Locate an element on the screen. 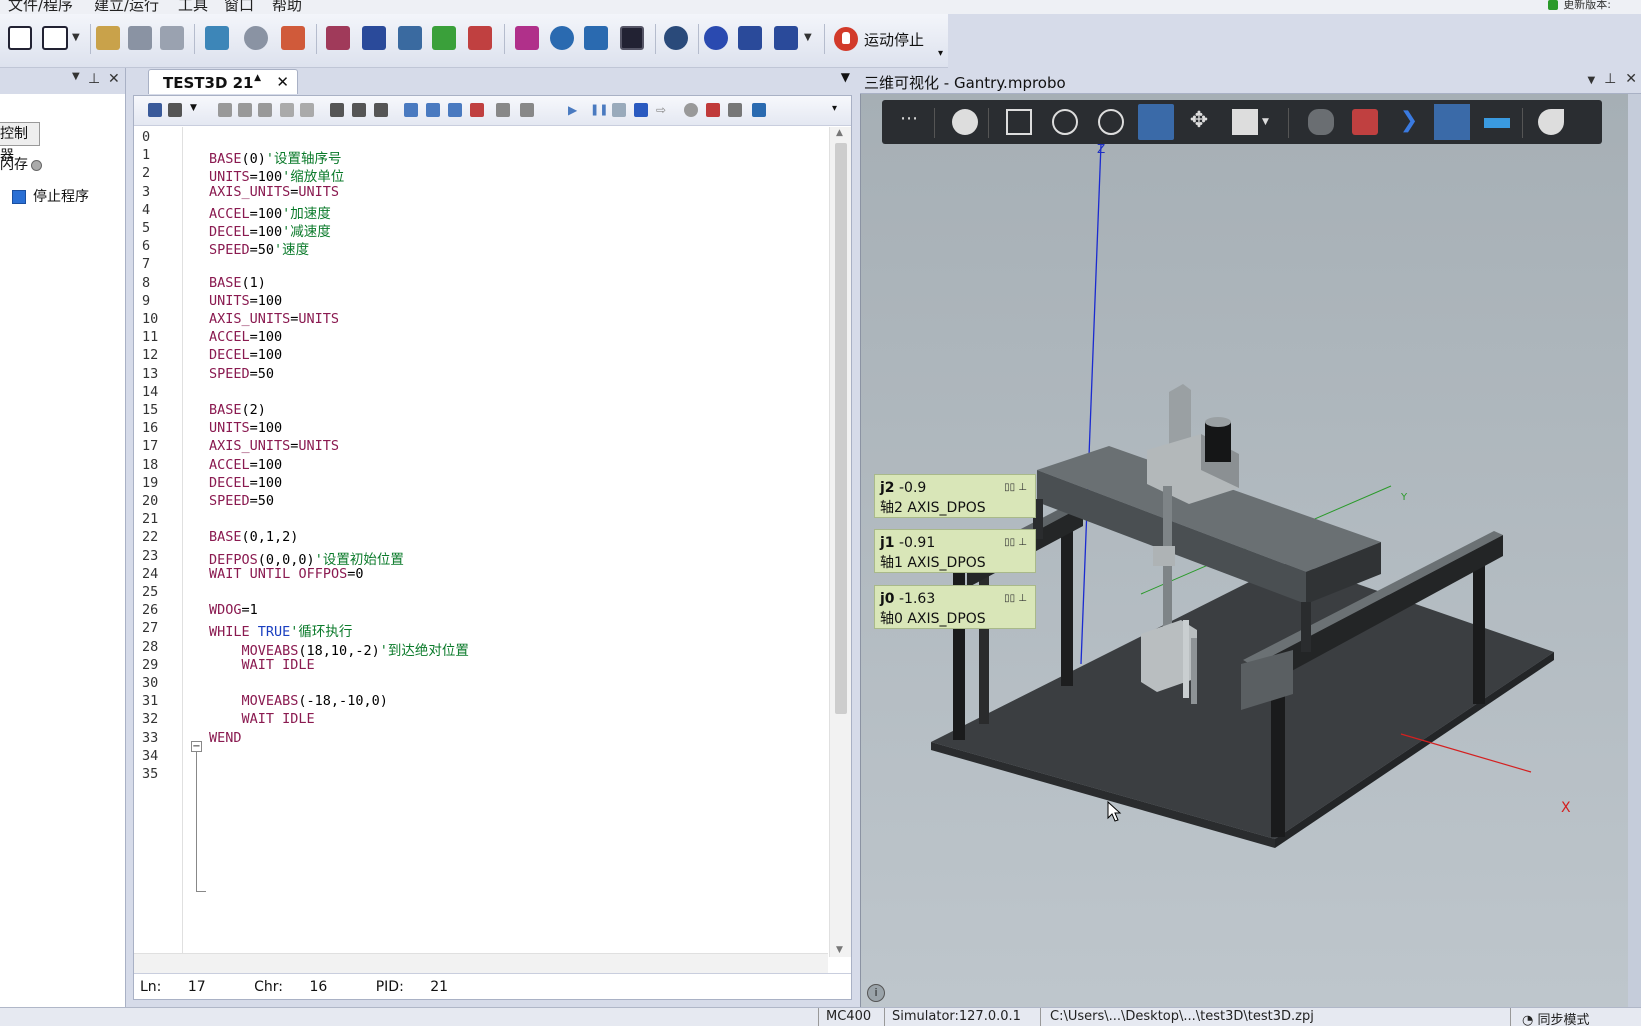 The image size is (1641, 1026). axis-params-icon is located at coordinates (410, 38).